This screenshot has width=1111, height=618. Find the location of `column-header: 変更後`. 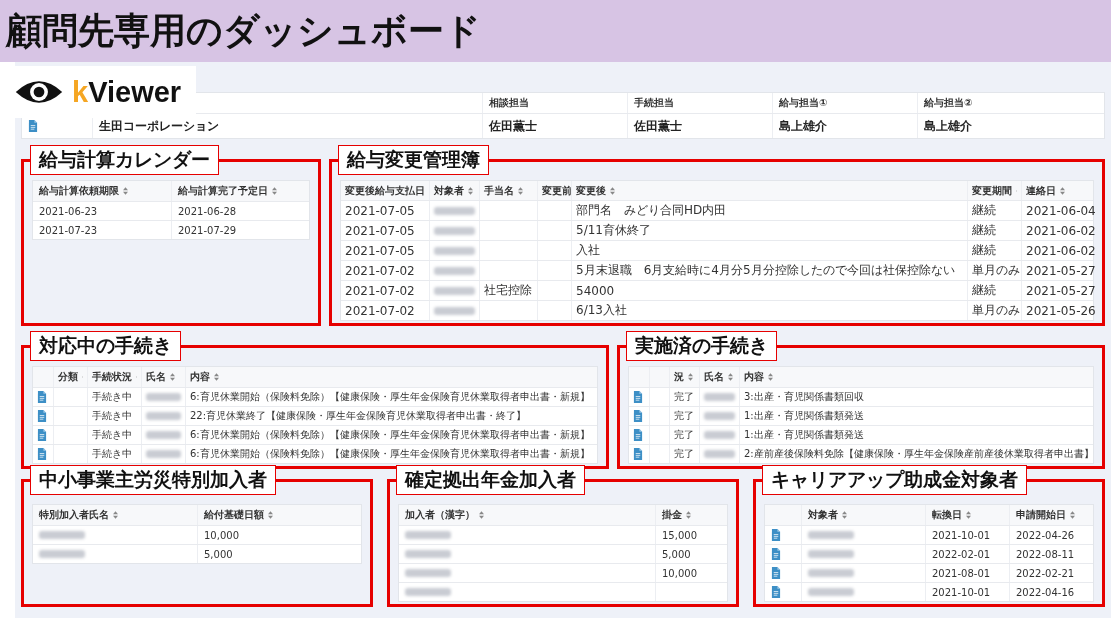

column-header: 変更後 is located at coordinates (591, 190).